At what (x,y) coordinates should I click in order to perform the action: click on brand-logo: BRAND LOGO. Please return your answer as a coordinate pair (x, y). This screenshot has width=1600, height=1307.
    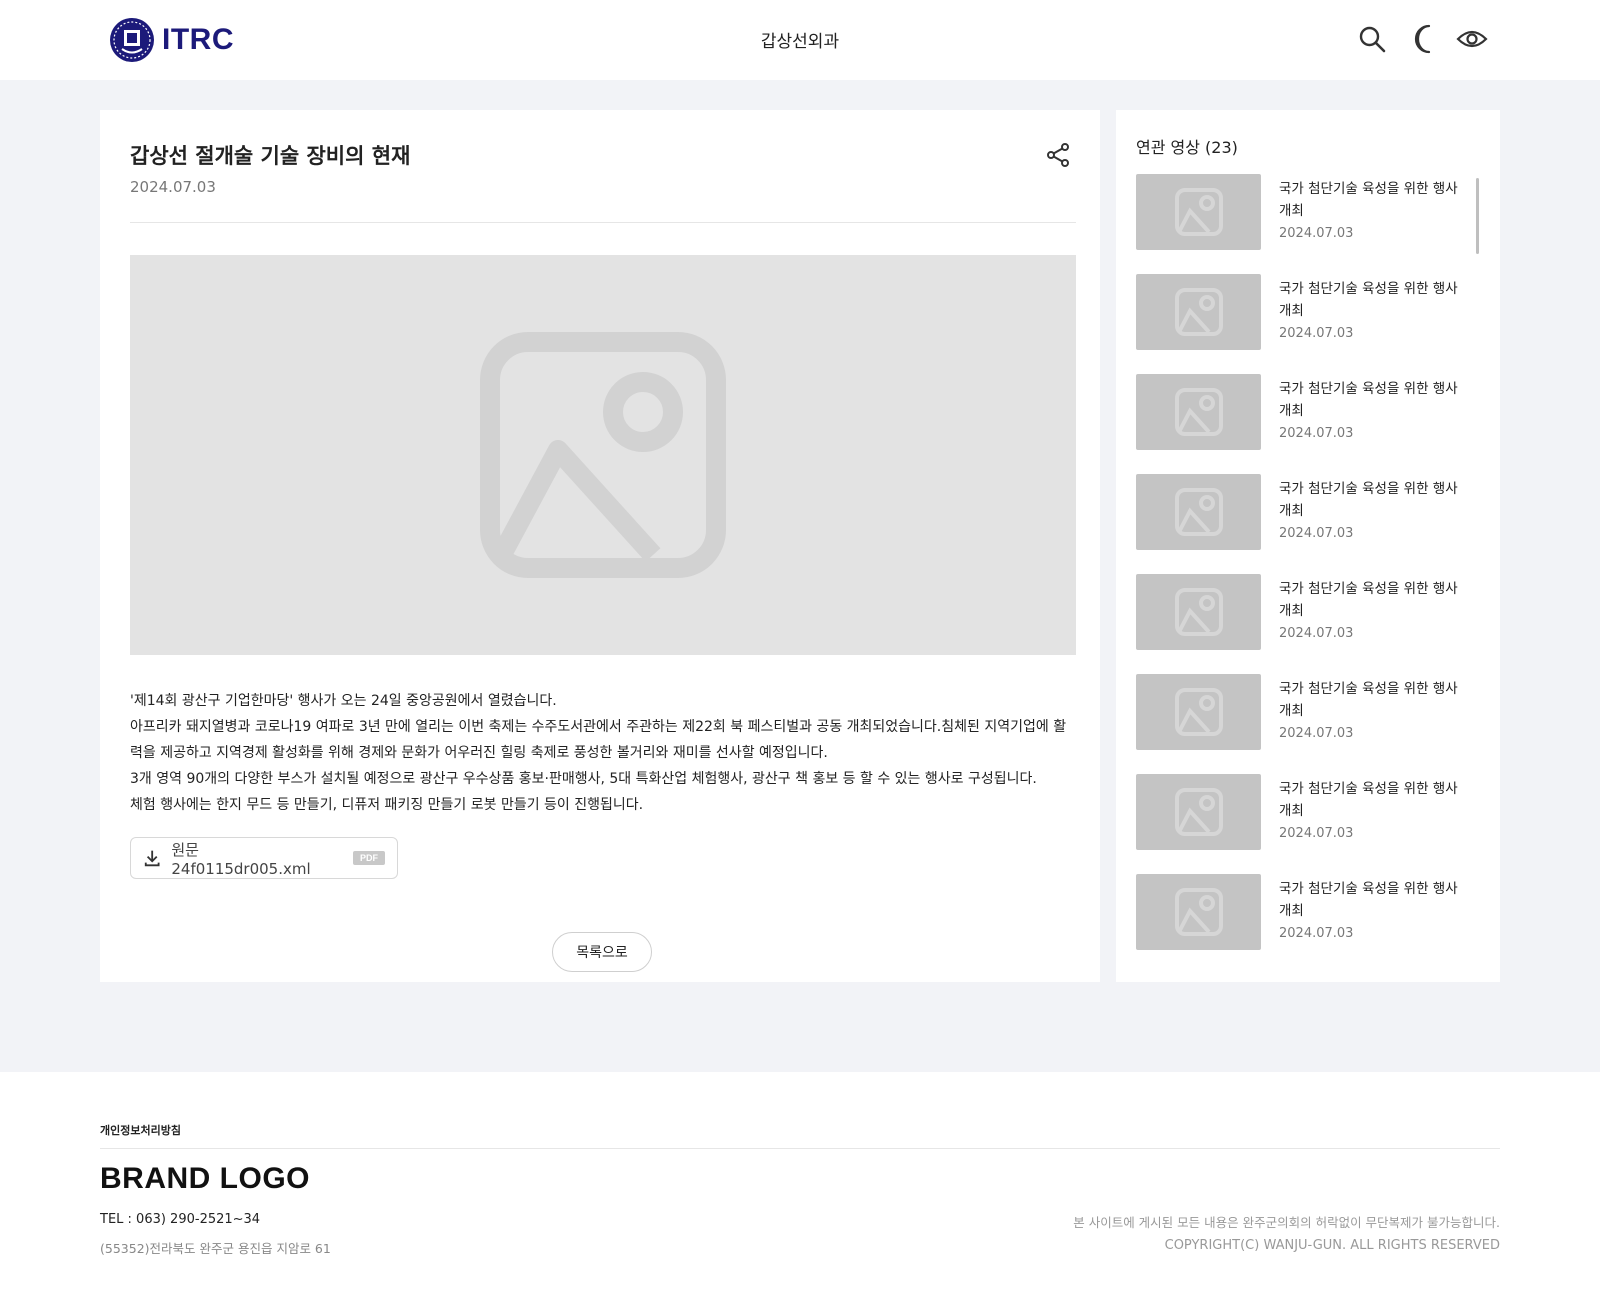
    Looking at the image, I should click on (205, 1178).